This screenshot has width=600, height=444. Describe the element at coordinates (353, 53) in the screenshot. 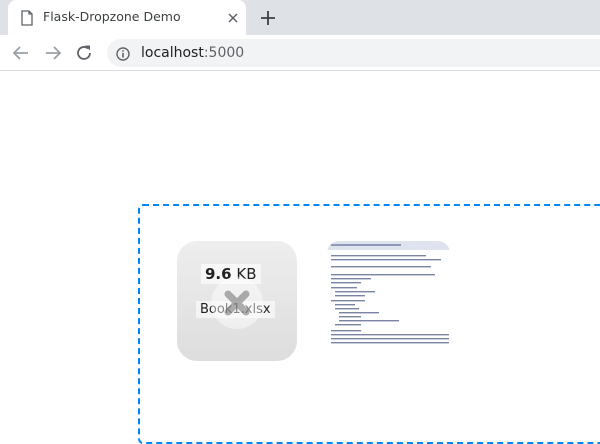

I see `address-bar: localhost:5000` at that location.